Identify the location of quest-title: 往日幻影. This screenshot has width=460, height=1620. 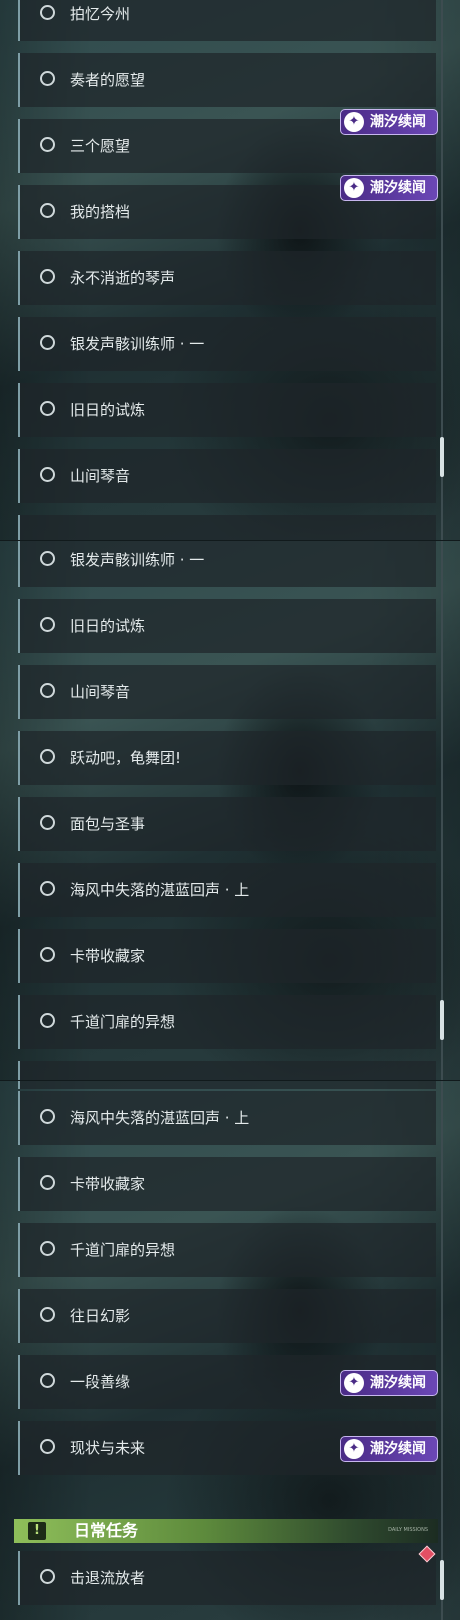
(100, 1316).